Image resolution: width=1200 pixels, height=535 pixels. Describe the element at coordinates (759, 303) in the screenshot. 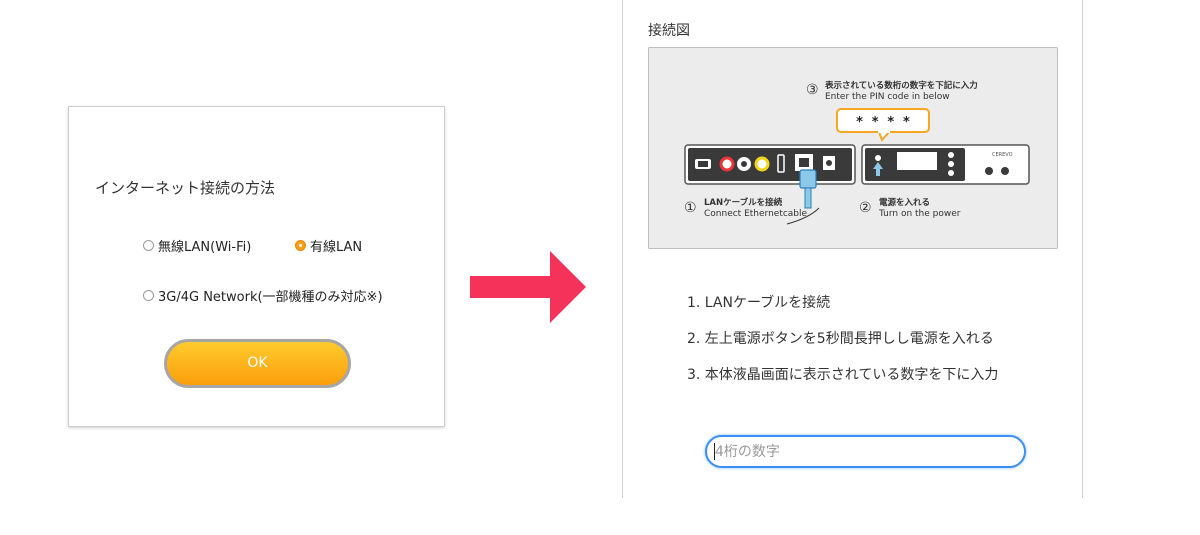

I see `setup-step: 1. LANケーブルを接続` at that location.